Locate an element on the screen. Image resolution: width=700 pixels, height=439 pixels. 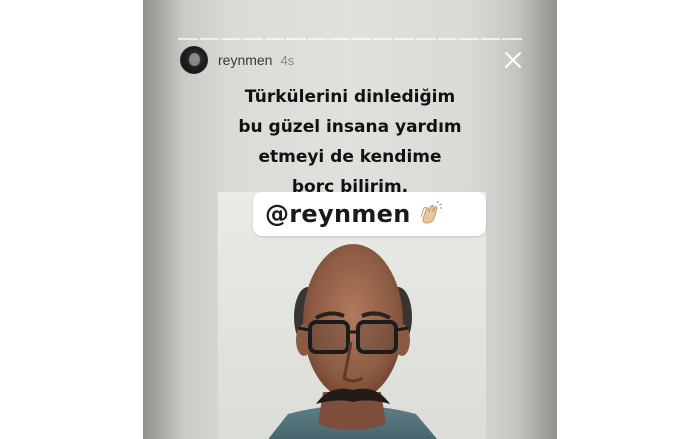
story-timestamp: 4s is located at coordinates (287, 60).